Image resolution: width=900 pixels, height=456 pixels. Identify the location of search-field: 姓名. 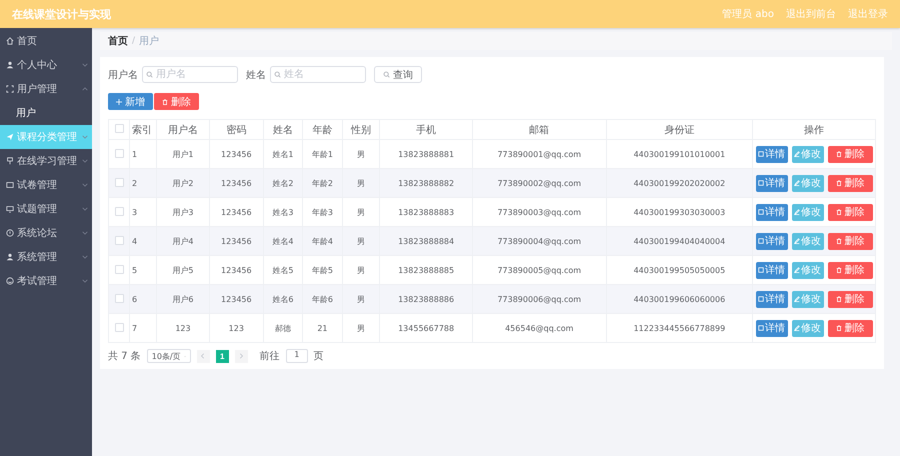
(318, 74).